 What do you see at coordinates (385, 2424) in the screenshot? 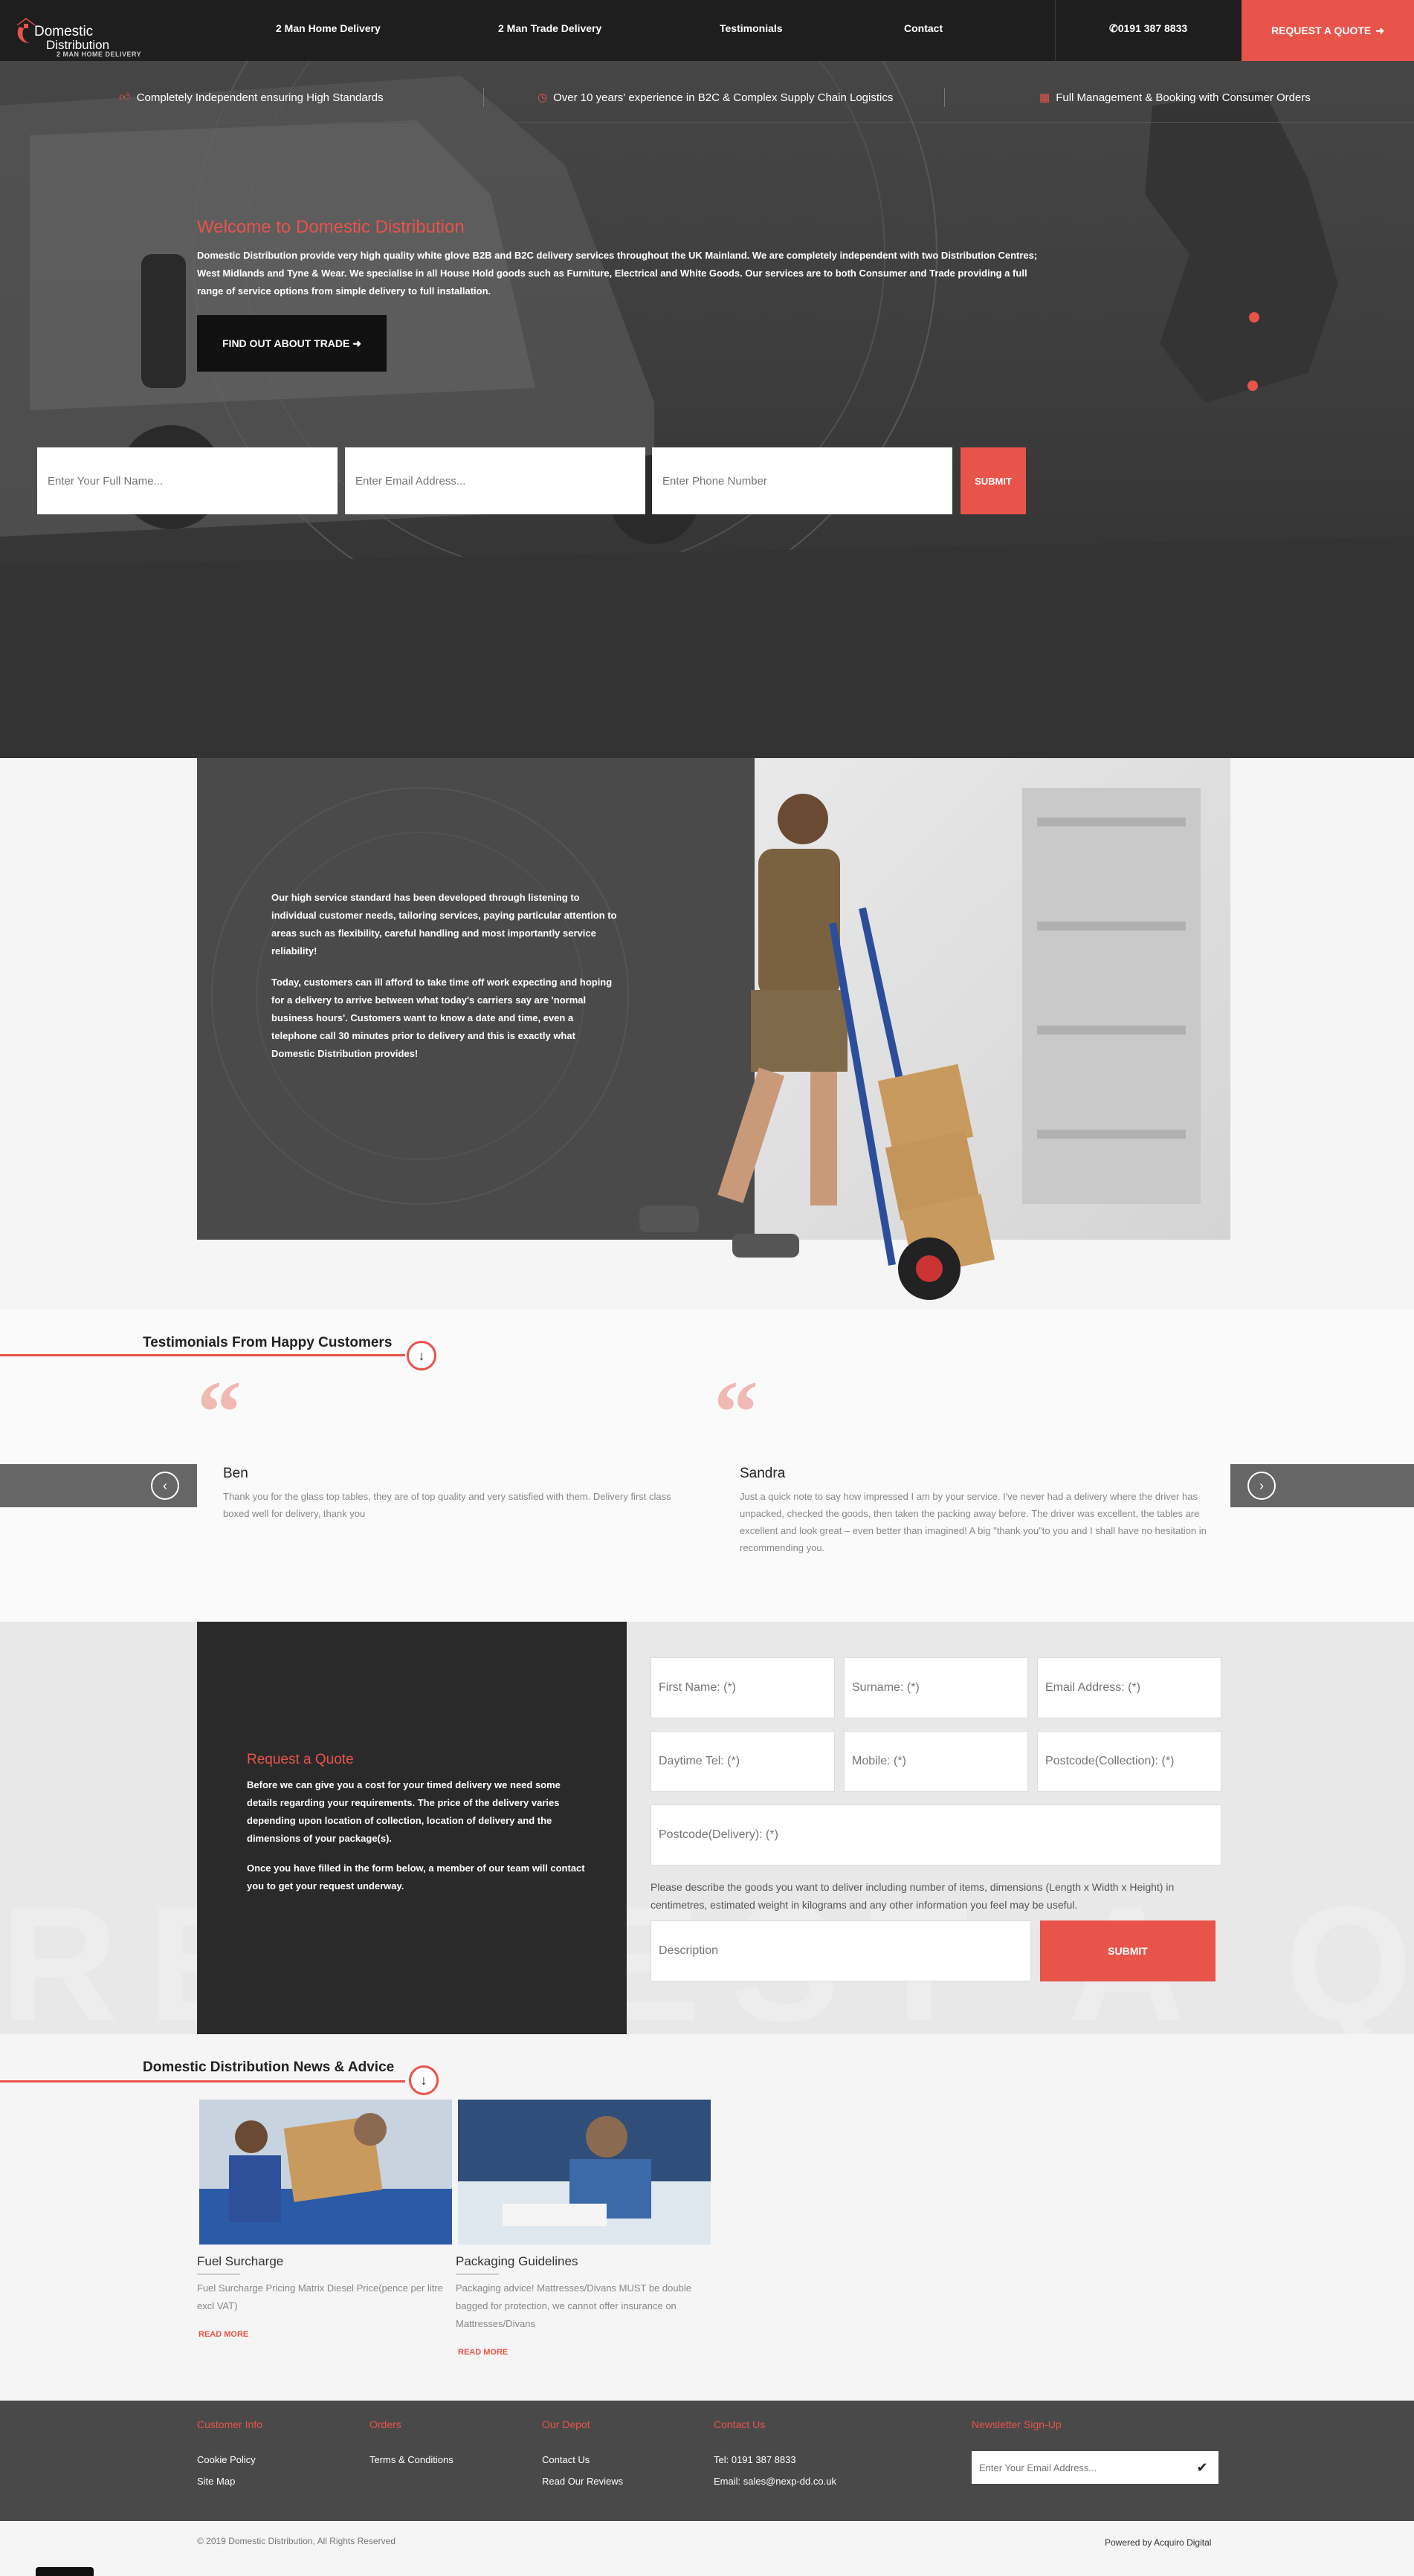
I see `footer-heading-orders: Orders` at bounding box center [385, 2424].